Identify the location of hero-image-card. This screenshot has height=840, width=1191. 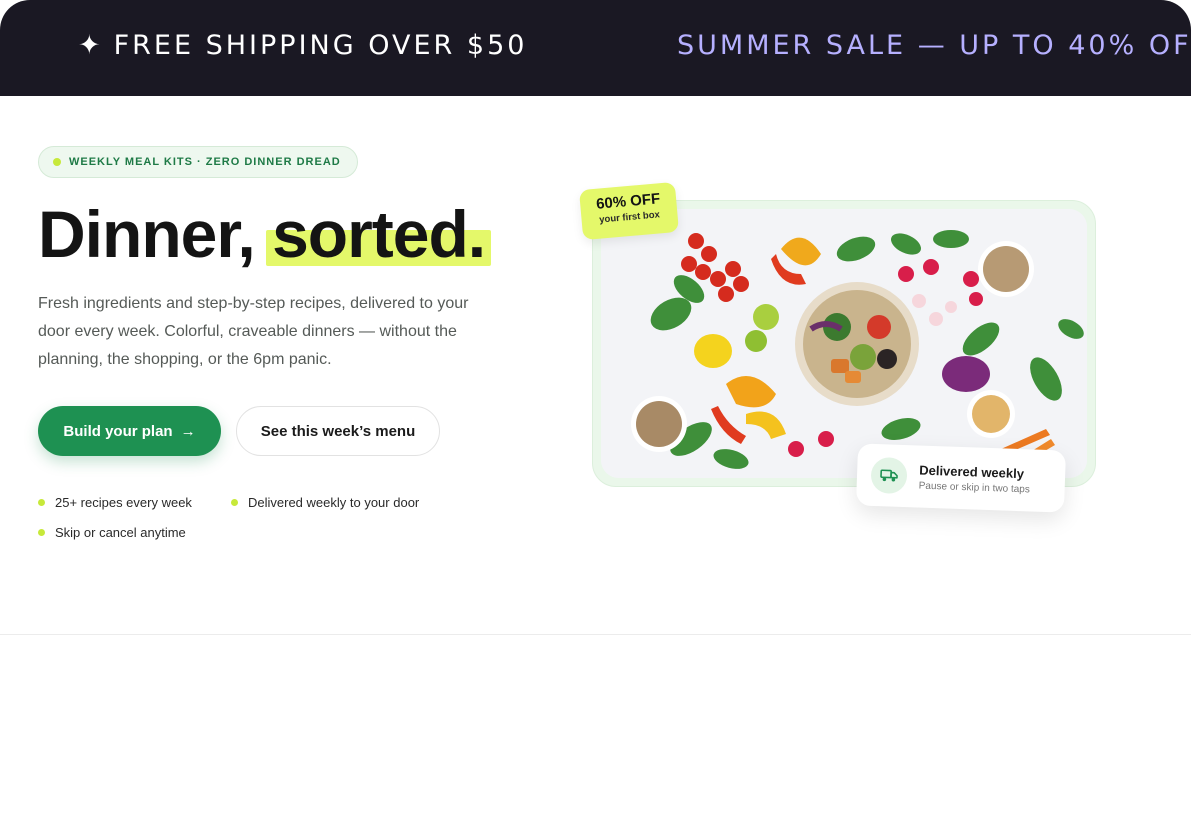
(844, 343).